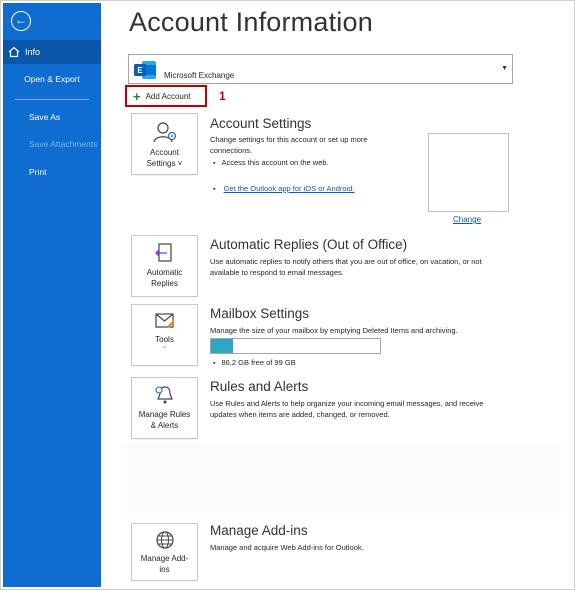 The image size is (575, 590). What do you see at coordinates (38, 172) in the screenshot?
I see `sidebar-item-label: Print` at bounding box center [38, 172].